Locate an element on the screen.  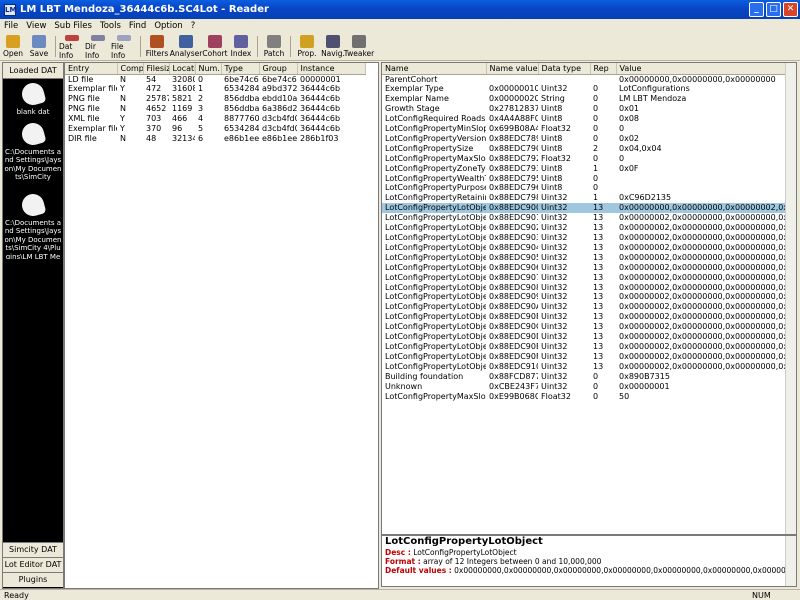
analyser-button: Analyser is located at coordinates (186, 46).